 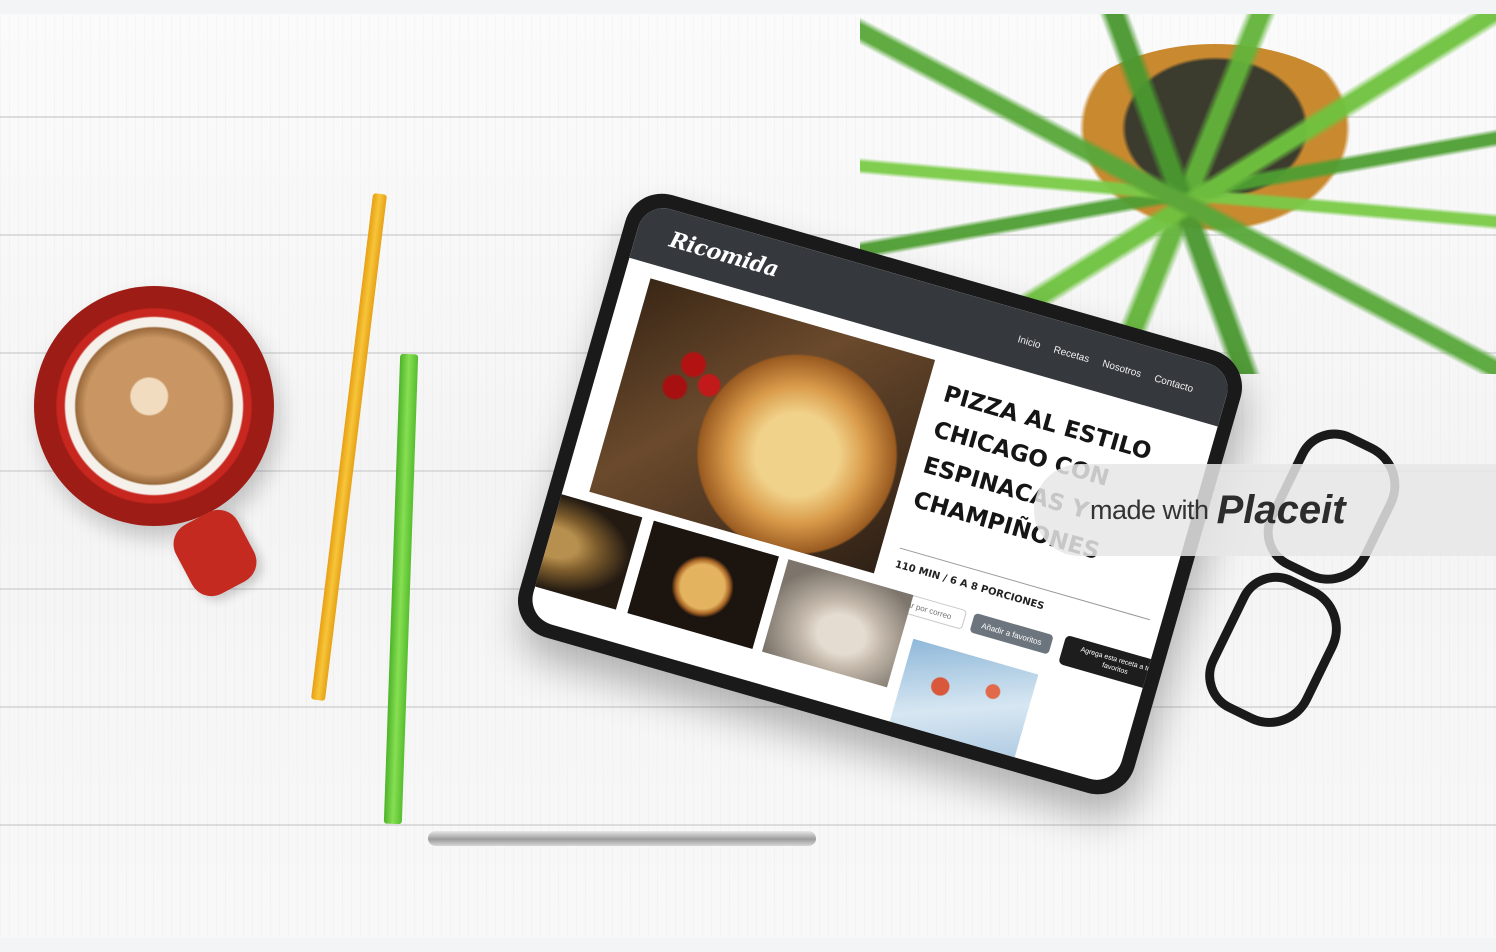 I want to click on nav-link-contacto: Contacto, so click(x=1174, y=384).